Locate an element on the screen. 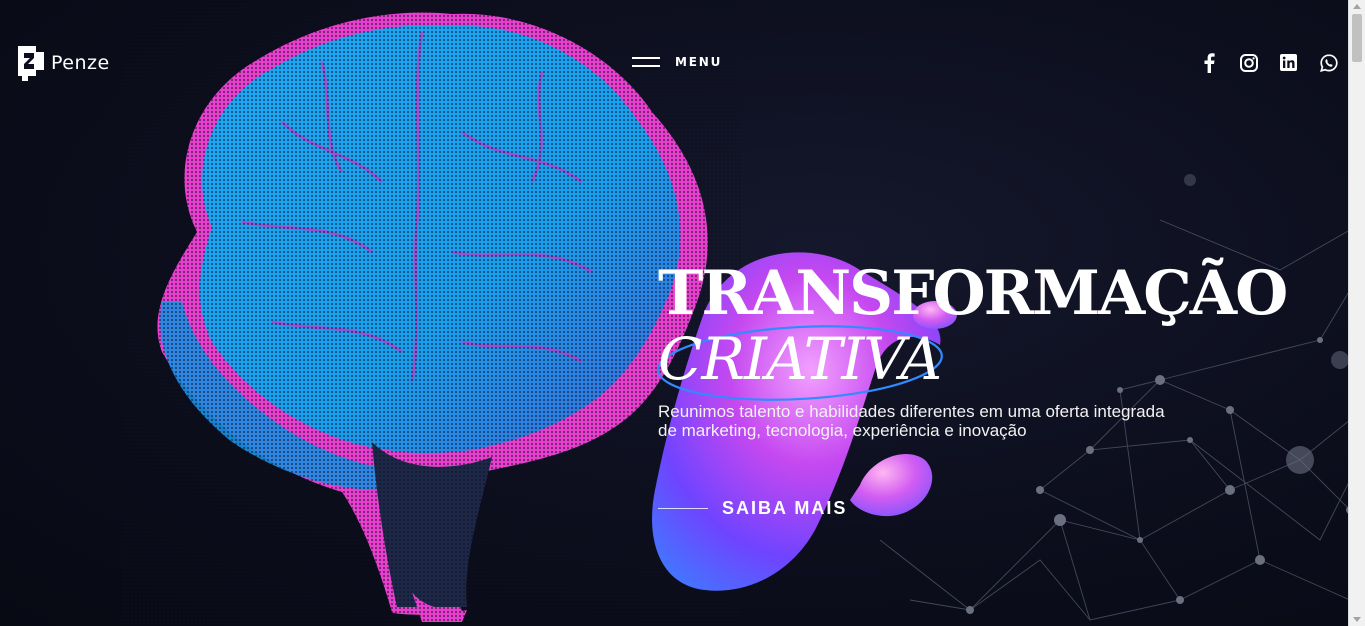 This screenshot has width=1365, height=626. scroll-up-icon is located at coordinates (1357, 6).